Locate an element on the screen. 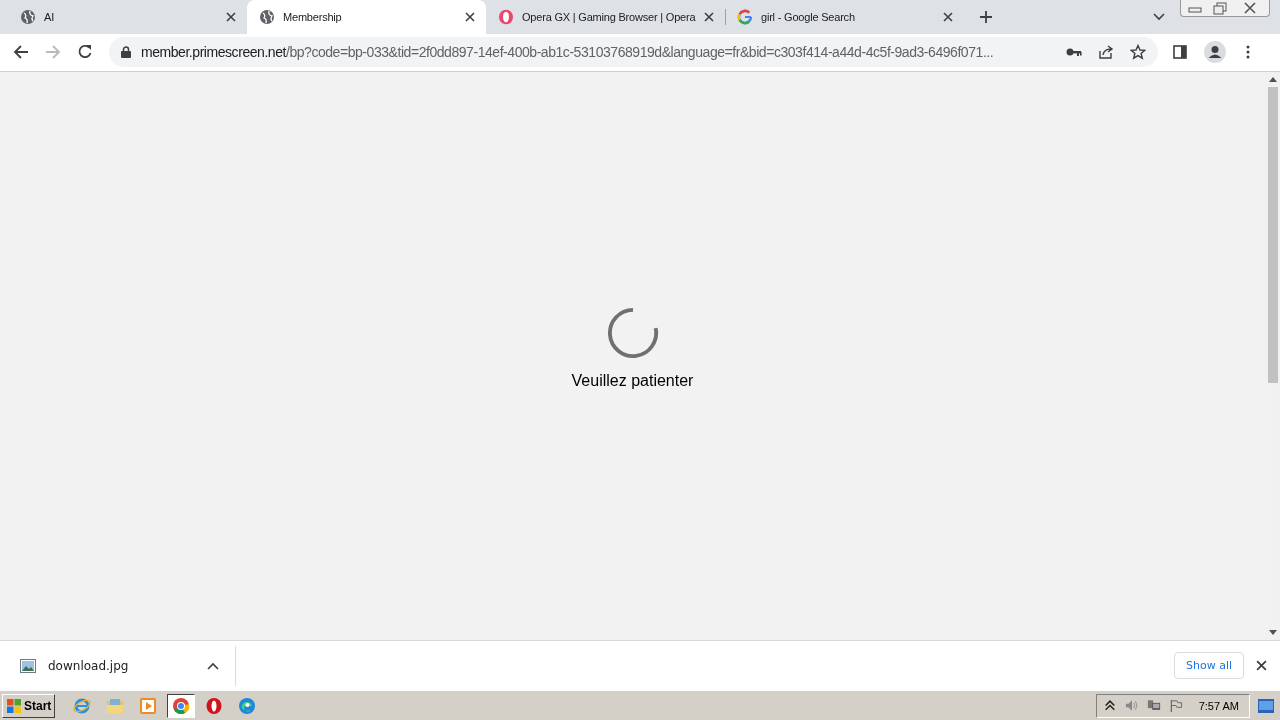  media-player-icon is located at coordinates (148, 705).